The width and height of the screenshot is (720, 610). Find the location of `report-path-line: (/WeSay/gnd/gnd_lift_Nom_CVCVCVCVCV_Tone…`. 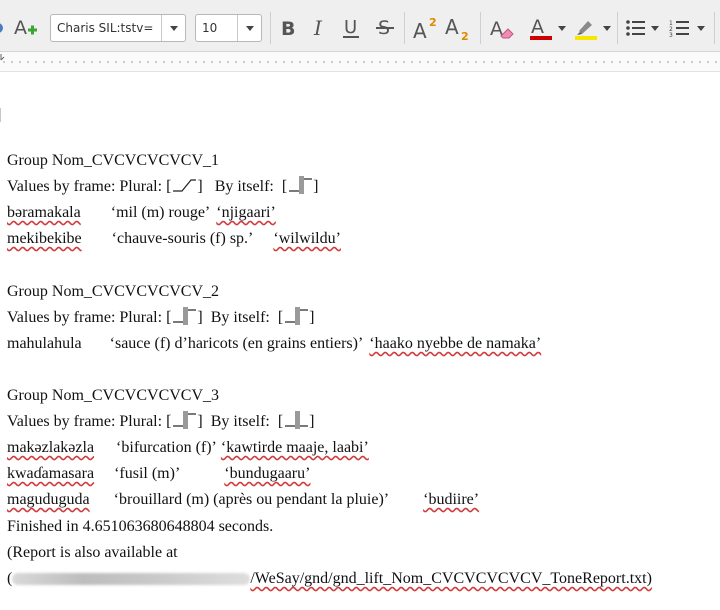

report-path-line: (/WeSay/gnd/gnd_lift_Nom_CVCVCVCVCV_Tone… is located at coordinates (329, 579).